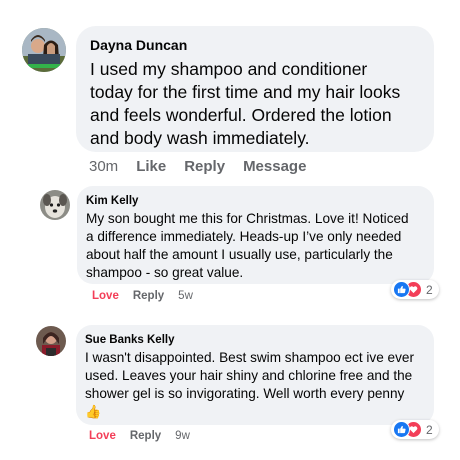  I want to click on author-name: Dayna Duncan, so click(138, 45).